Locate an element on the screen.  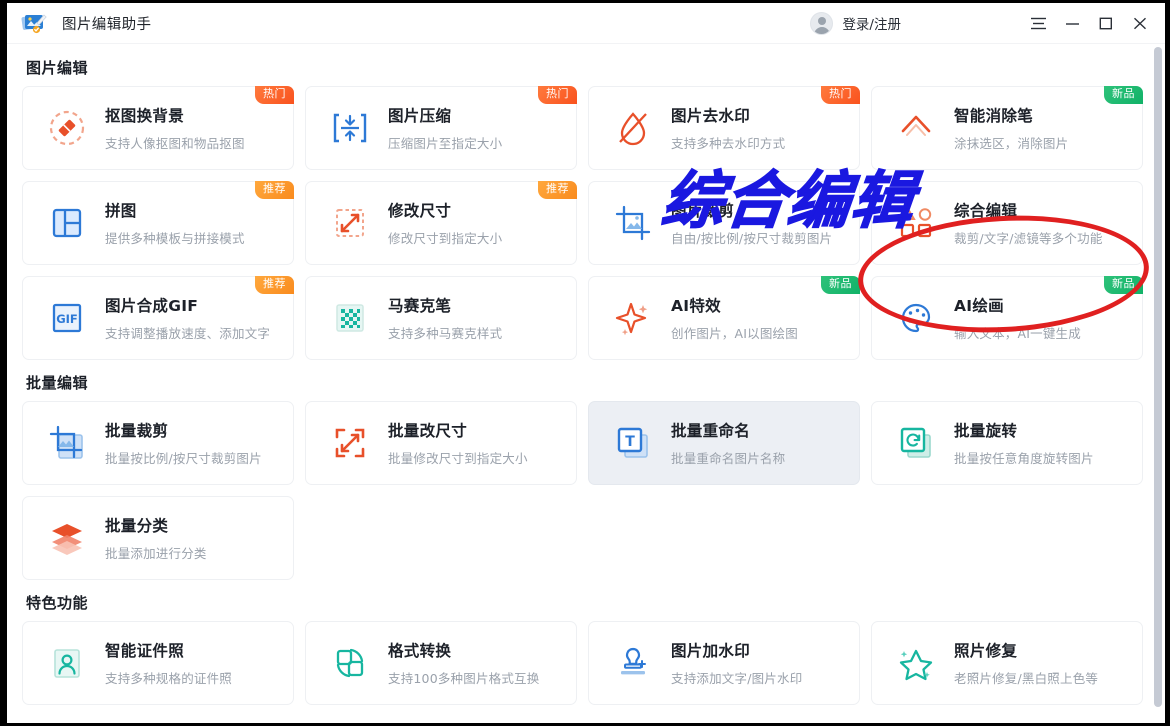
feature-card: 批量分类批量添加进行分类 is located at coordinates (158, 538).